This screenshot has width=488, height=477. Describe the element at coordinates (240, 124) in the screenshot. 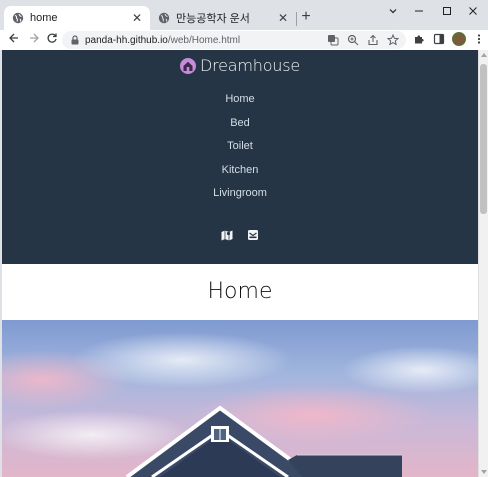

I see `nav-link-bed: Bed` at that location.